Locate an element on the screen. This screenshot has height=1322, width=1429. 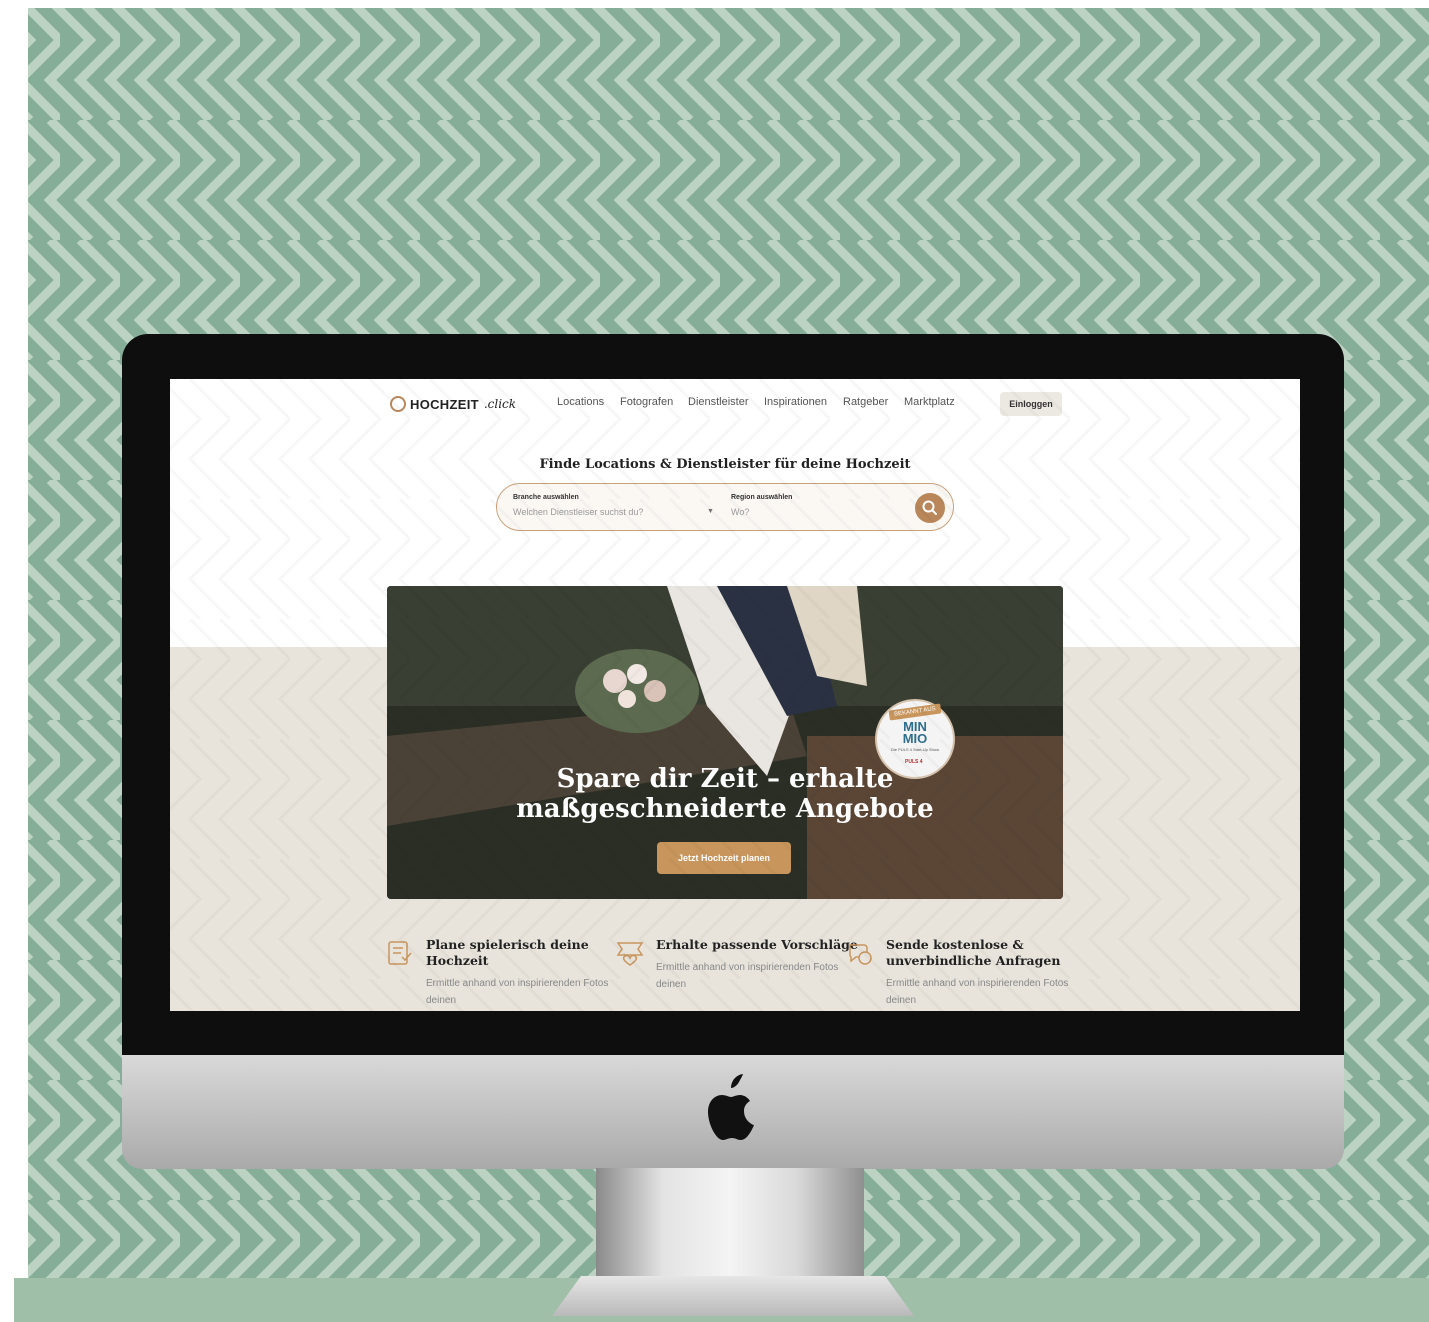
monitor-stand is located at coordinates (730, 1224).